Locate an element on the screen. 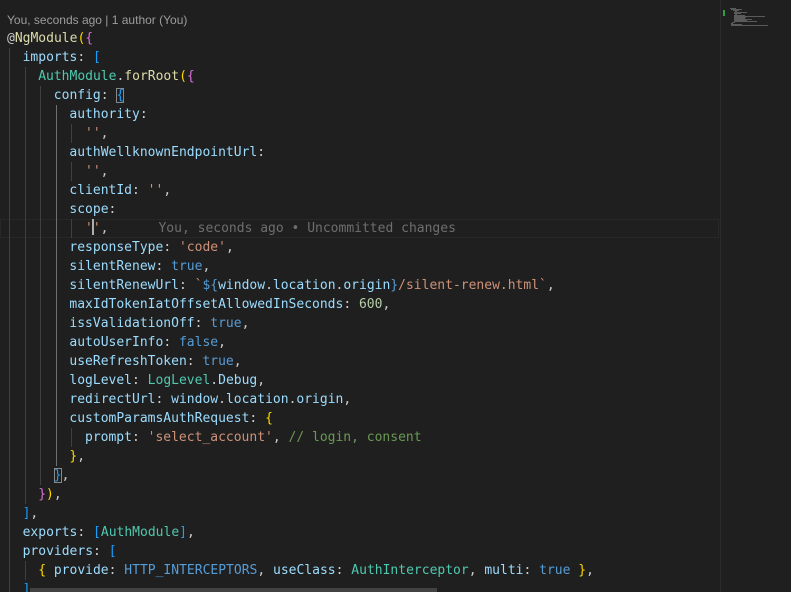 The height and width of the screenshot is (592, 791). code-line: responseType: 'code', is located at coordinates (359, 247).